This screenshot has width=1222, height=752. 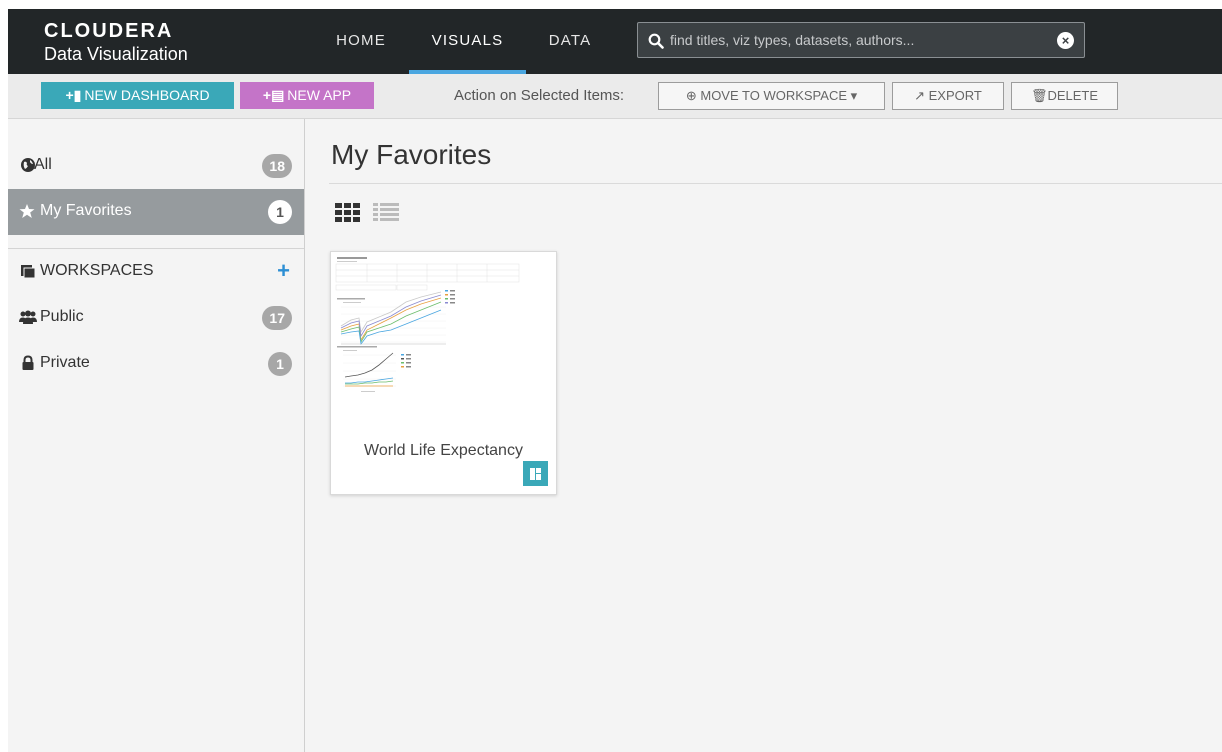 What do you see at coordinates (319, 95) in the screenshot?
I see `new-app-label: NEW APP` at bounding box center [319, 95].